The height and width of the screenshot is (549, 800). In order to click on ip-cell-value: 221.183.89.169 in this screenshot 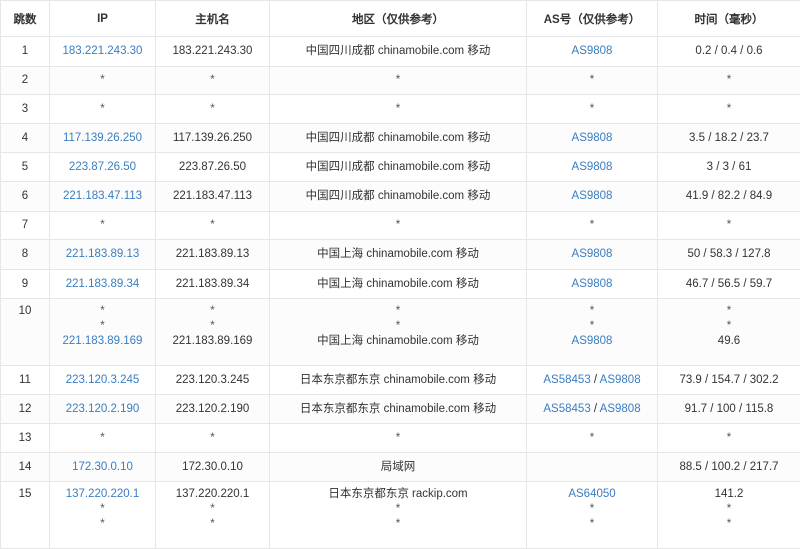, I will do `click(102, 341)`.